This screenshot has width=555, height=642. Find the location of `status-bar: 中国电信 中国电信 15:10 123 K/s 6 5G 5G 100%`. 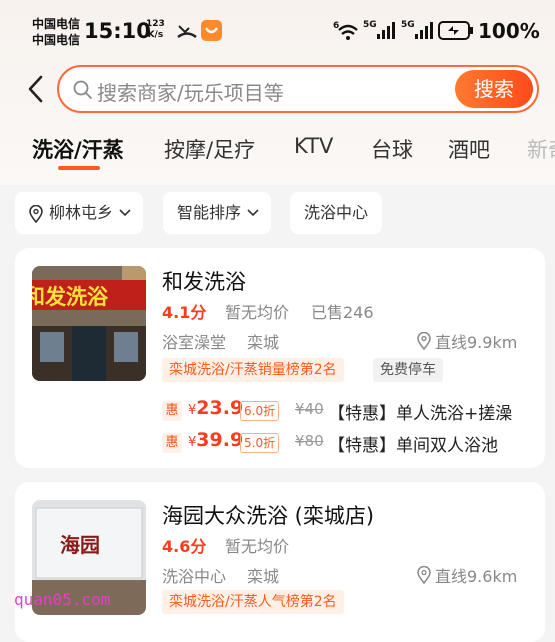

status-bar: 中国电信 中国电信 15:10 123 K/s 6 5G 5G 100% is located at coordinates (277, 31).